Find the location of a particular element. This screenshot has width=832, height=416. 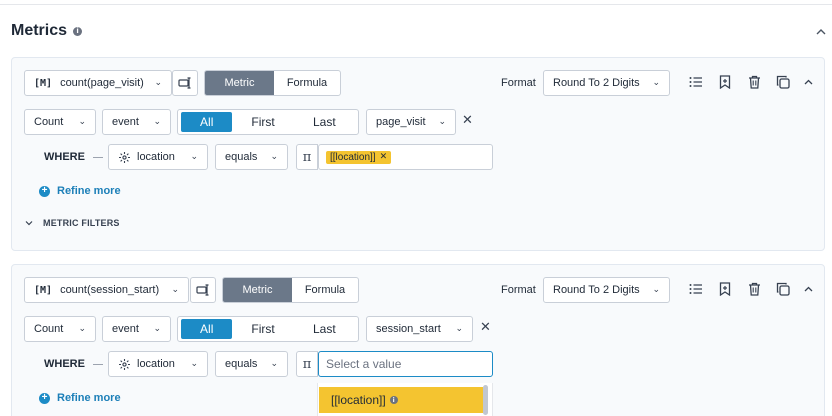

metric-name-select: [M] count(session_start) ⌄ is located at coordinates (106, 290).